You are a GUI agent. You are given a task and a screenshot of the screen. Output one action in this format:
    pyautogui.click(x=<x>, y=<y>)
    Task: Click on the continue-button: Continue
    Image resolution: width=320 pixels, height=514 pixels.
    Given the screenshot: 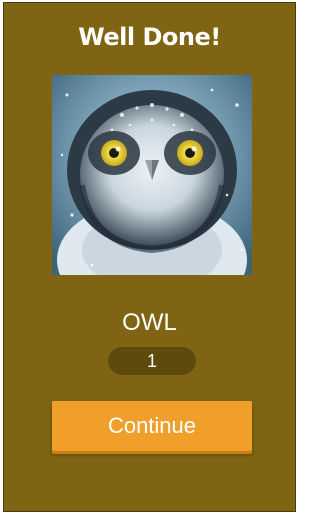 What is the action you would take?
    pyautogui.click(x=152, y=426)
    